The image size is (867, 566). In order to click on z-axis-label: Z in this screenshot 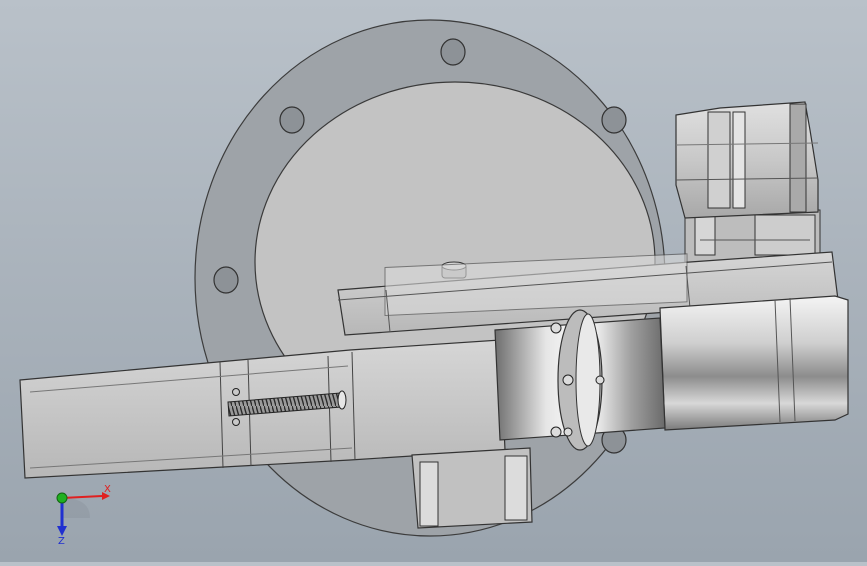, I will do `click(61, 541)`.